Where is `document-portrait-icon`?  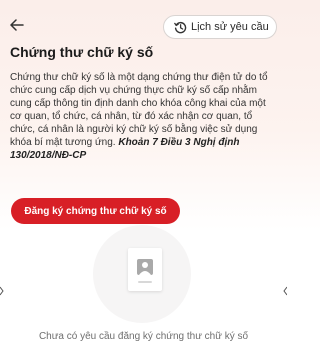 document-portrait-icon is located at coordinates (145, 269).